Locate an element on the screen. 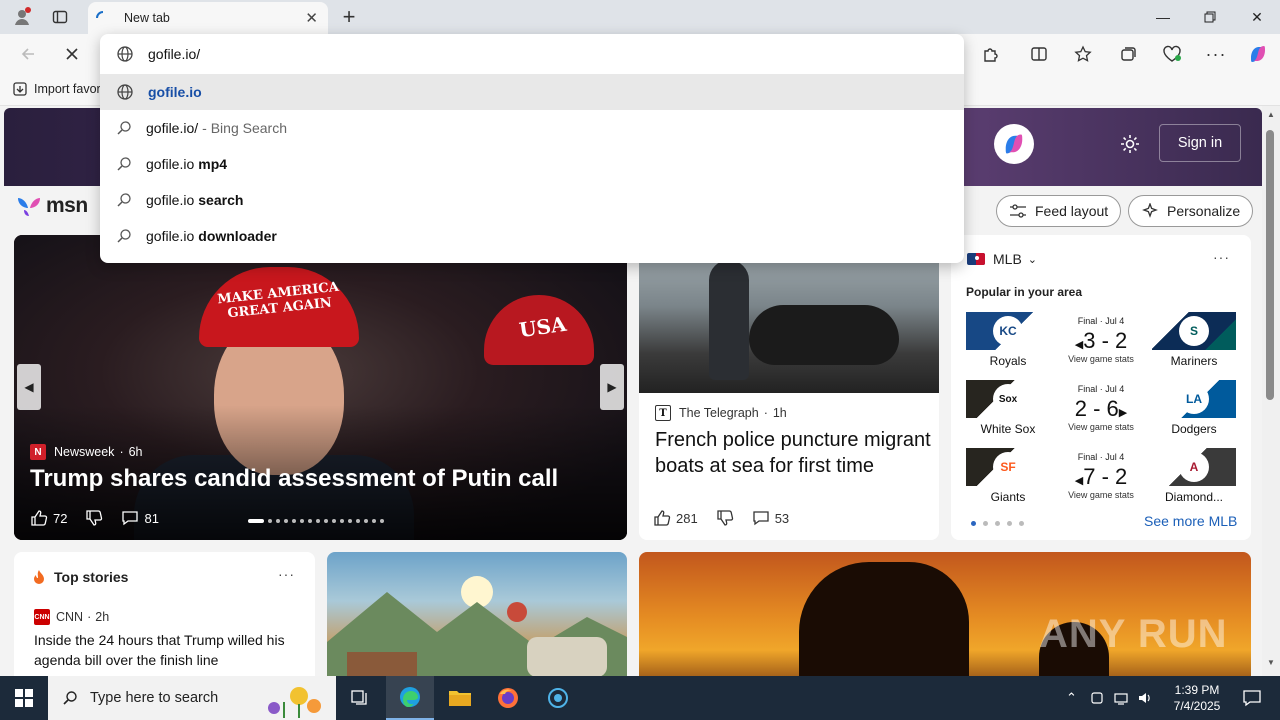  profile-button is located at coordinates (22, 17).